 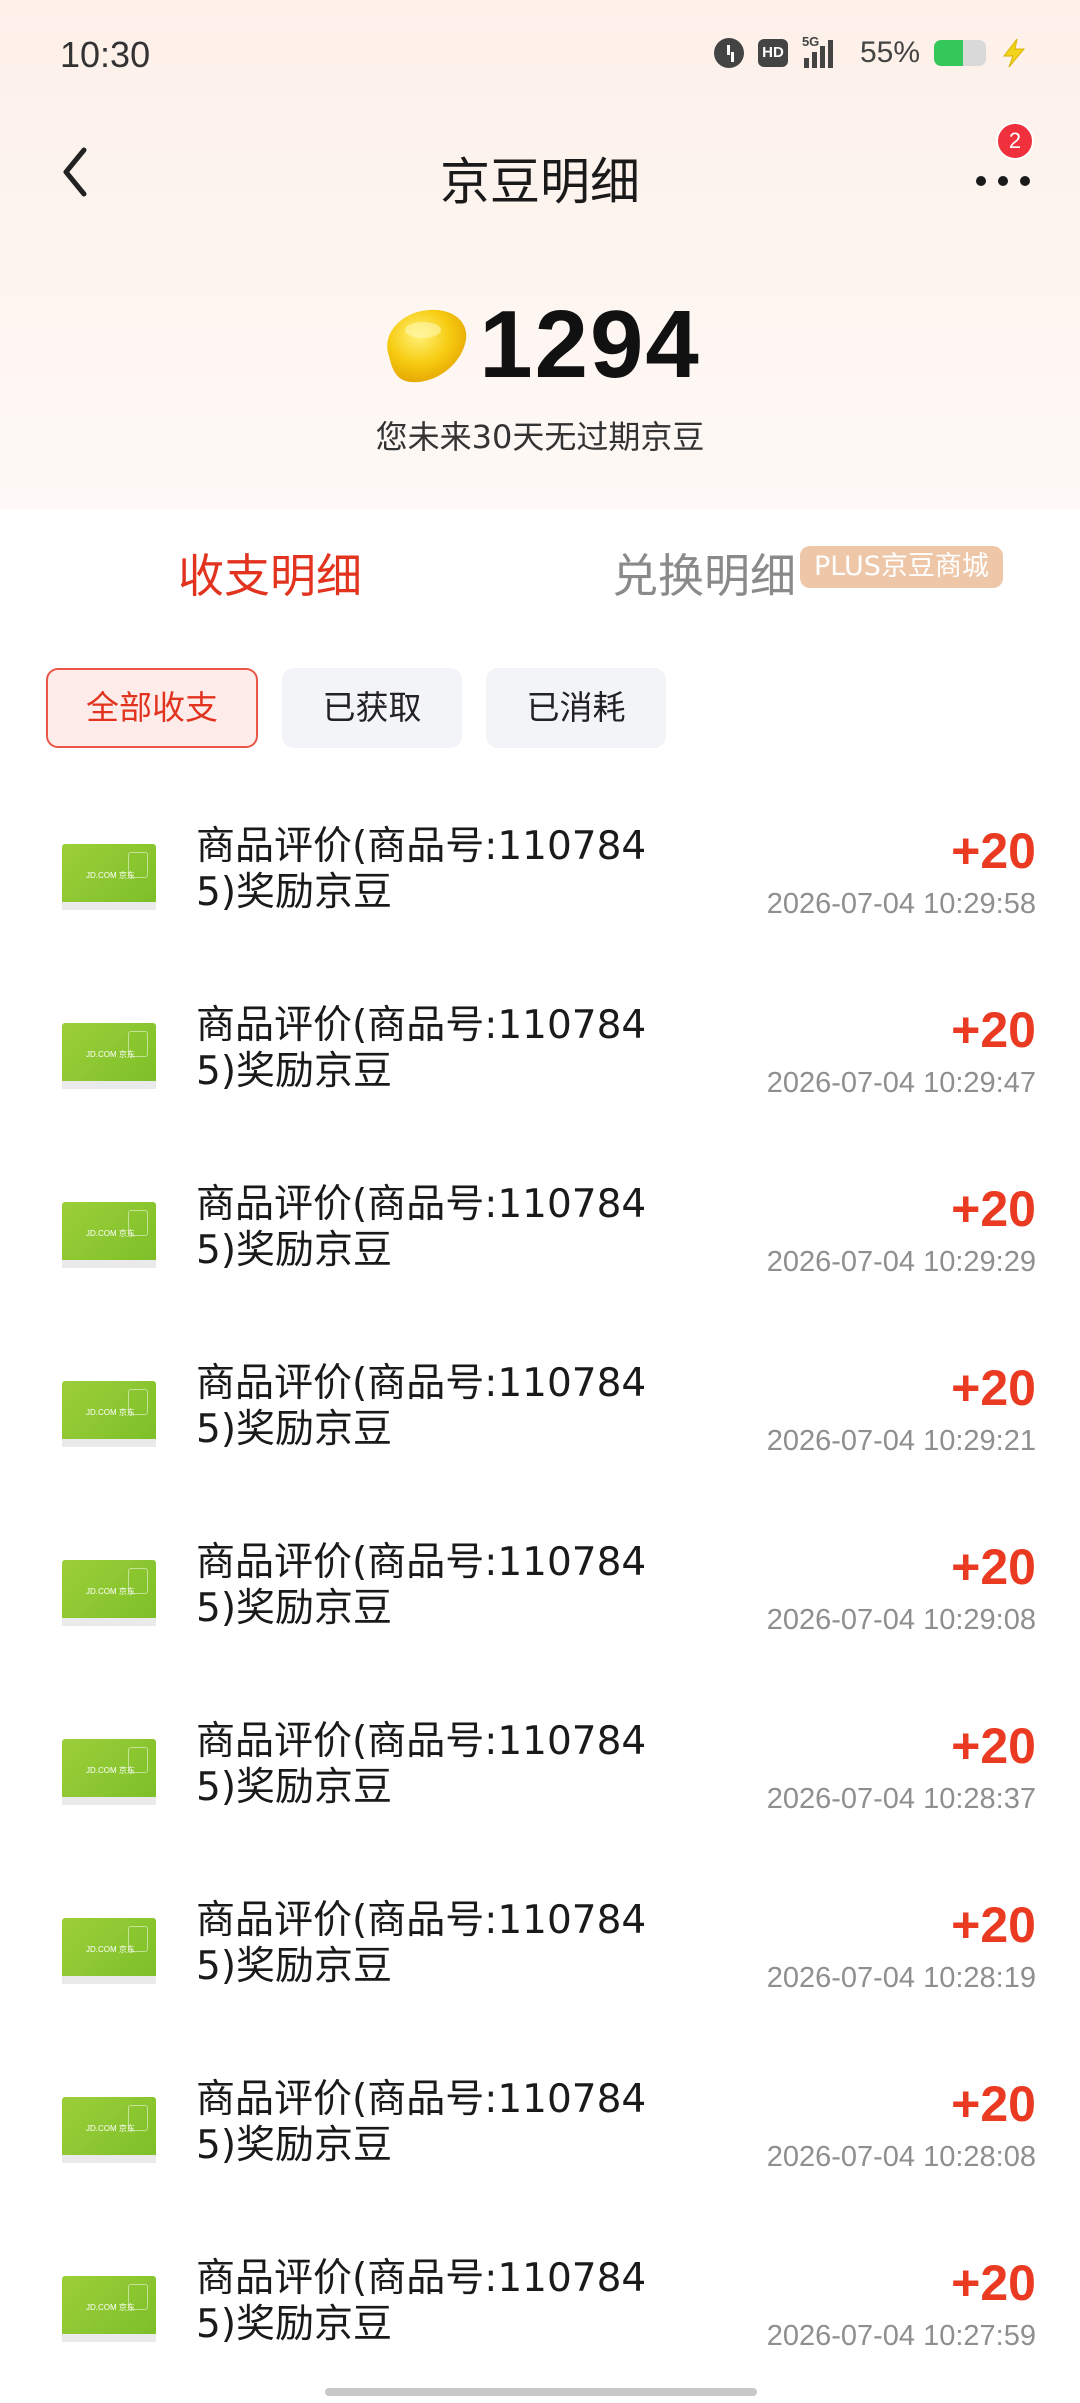 I want to click on network-type: 5G, so click(x=810, y=41).